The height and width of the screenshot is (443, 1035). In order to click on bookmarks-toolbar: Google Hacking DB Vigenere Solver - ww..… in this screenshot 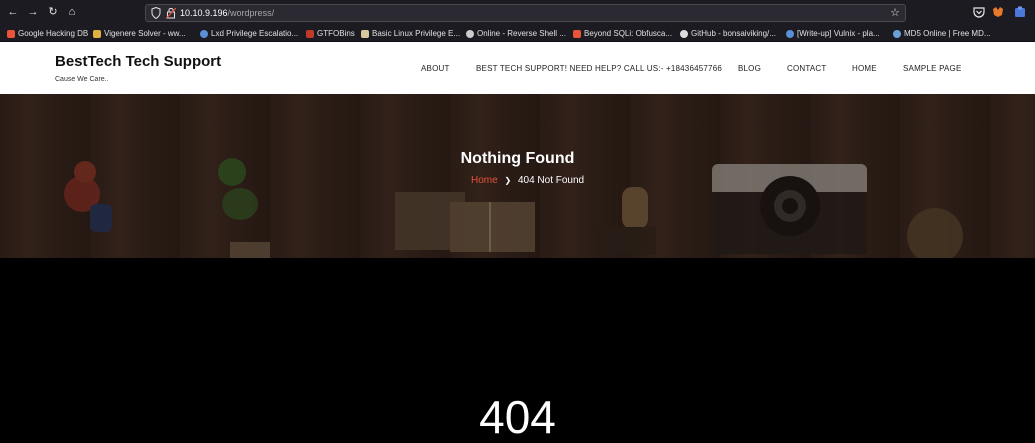, I will do `click(517, 33)`.